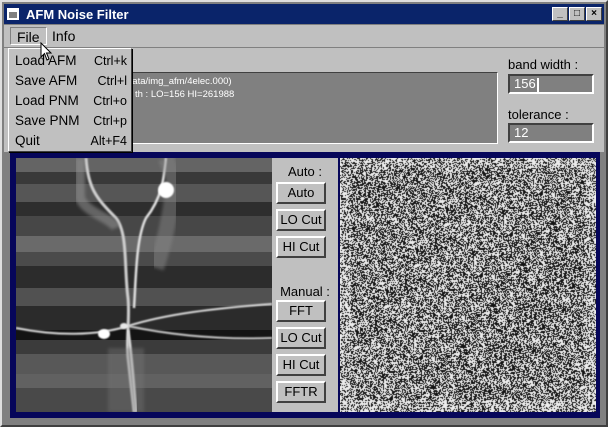  I want to click on menu-load-pnm: Load PNM Ctrl+o, so click(72, 101).